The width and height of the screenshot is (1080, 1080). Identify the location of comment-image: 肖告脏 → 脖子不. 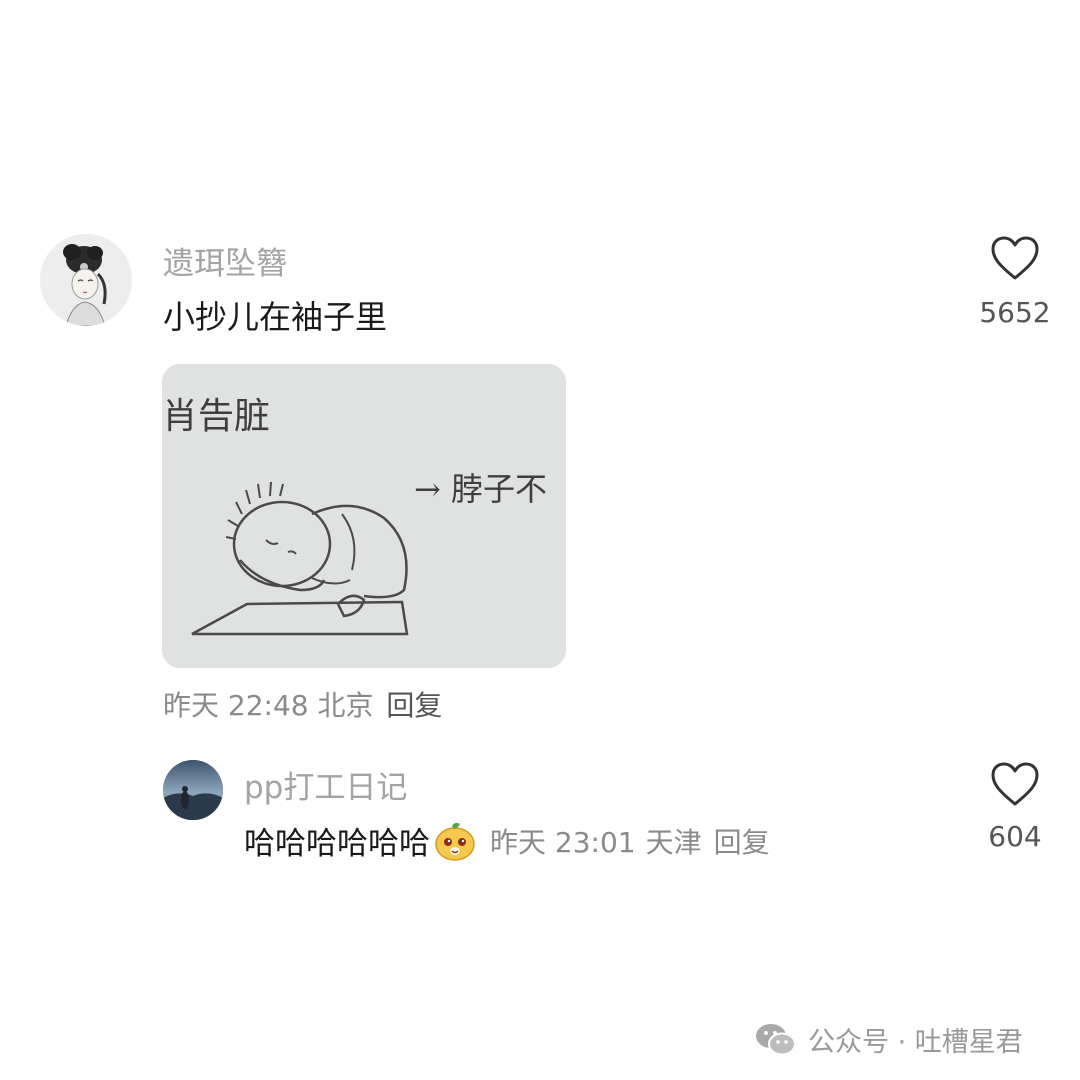
(364, 516).